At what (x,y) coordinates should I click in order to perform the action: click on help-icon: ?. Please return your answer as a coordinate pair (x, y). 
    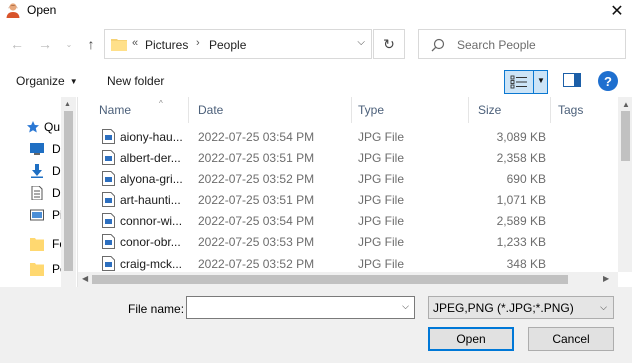
    Looking at the image, I should click on (608, 81).